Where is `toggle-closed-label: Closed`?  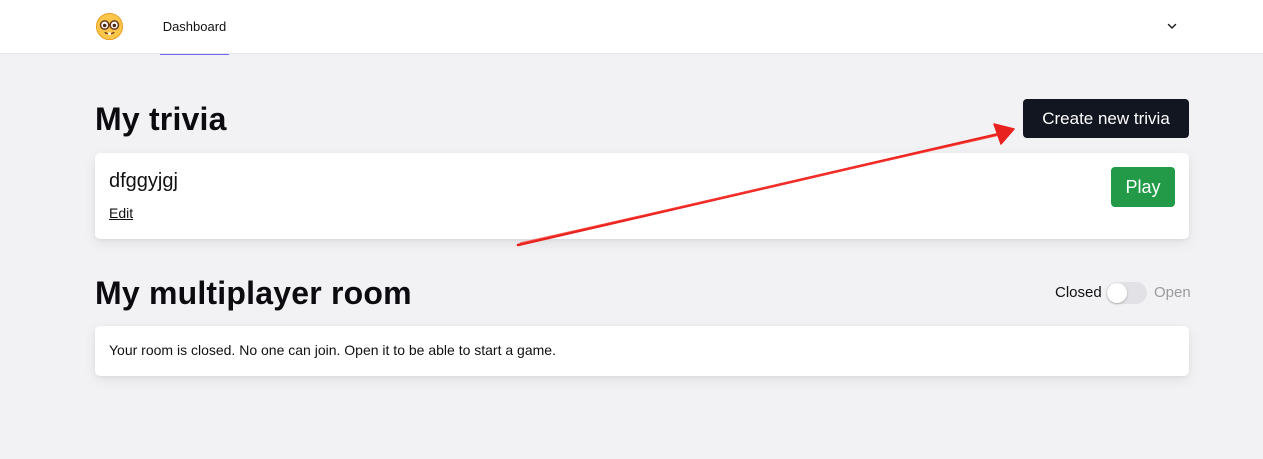
toggle-closed-label: Closed is located at coordinates (1078, 292).